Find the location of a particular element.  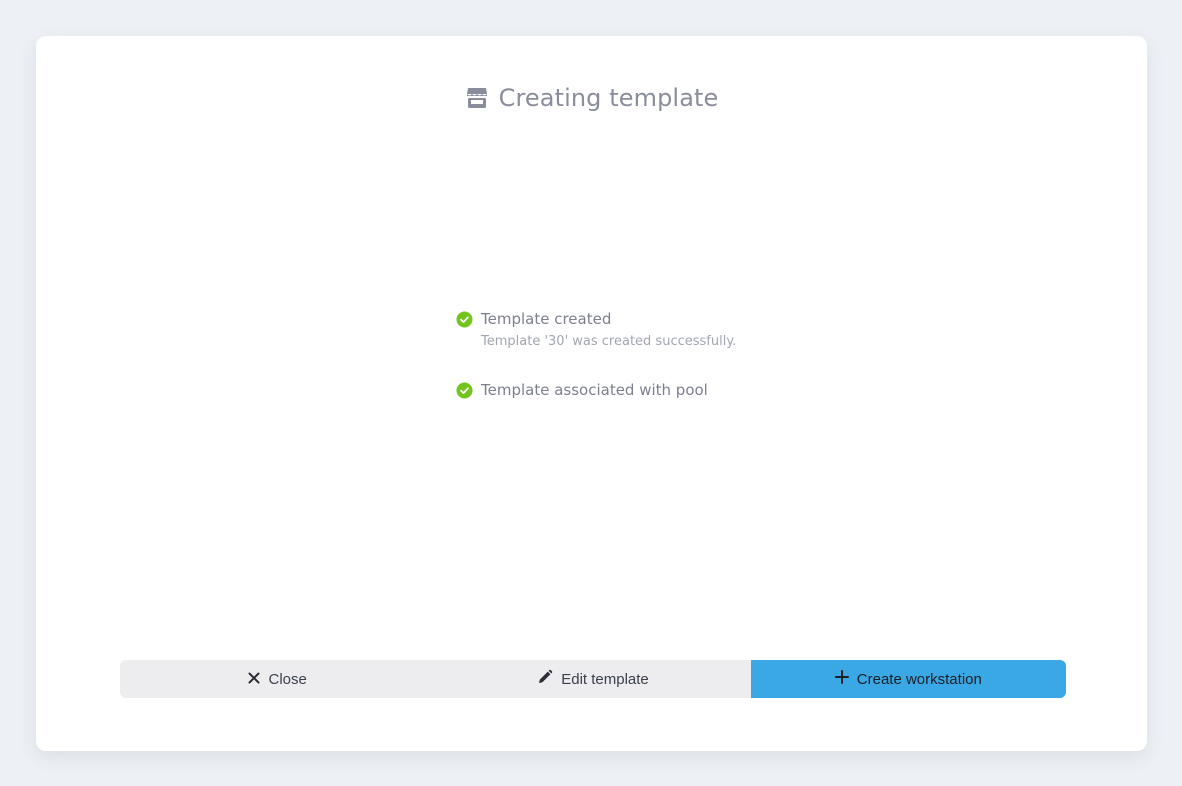

step-label: Template created is located at coordinates (546, 319).